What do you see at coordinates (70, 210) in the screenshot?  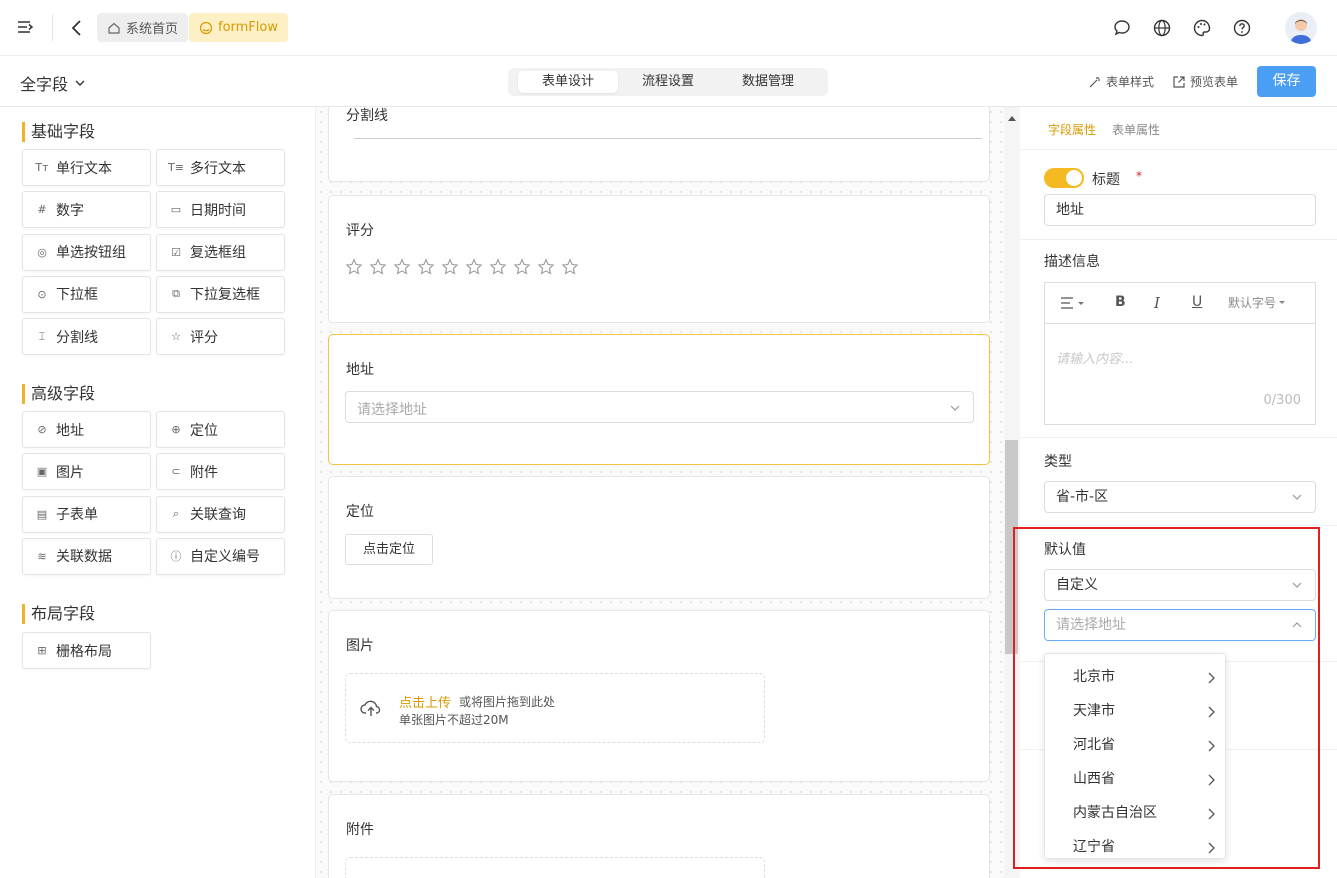 I see `field-button-label: 数字` at bounding box center [70, 210].